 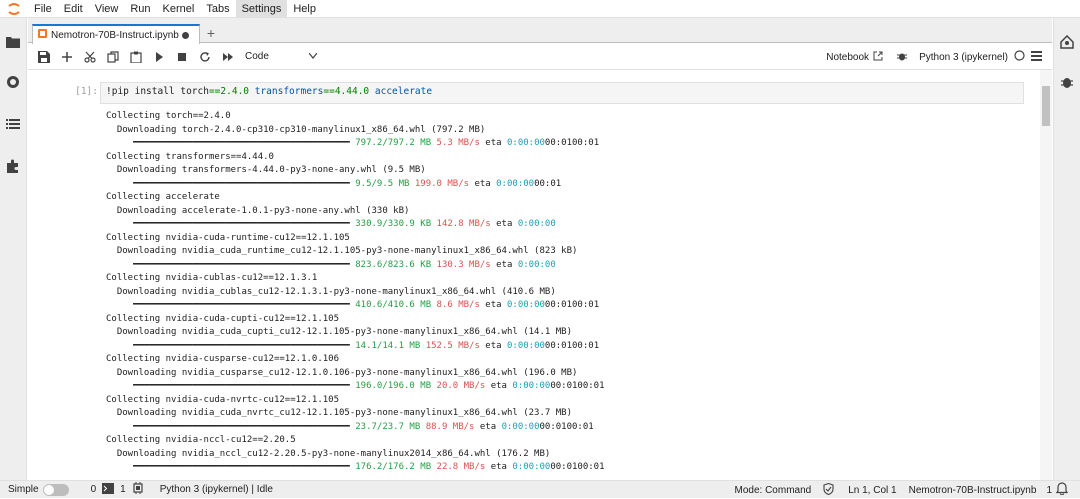 I want to click on menu-view: View, so click(x=107, y=9).